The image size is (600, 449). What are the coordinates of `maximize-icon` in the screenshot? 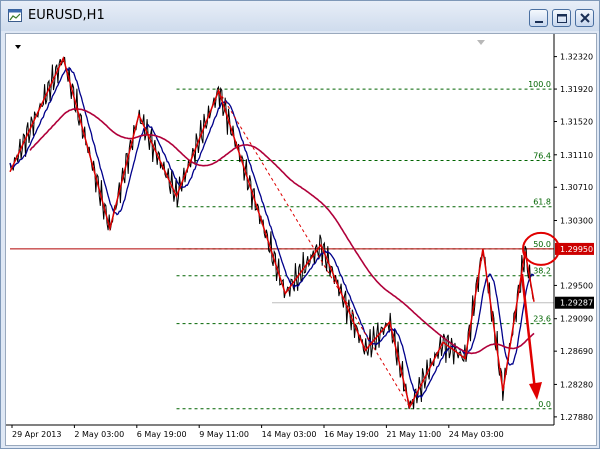 It's located at (562, 18).